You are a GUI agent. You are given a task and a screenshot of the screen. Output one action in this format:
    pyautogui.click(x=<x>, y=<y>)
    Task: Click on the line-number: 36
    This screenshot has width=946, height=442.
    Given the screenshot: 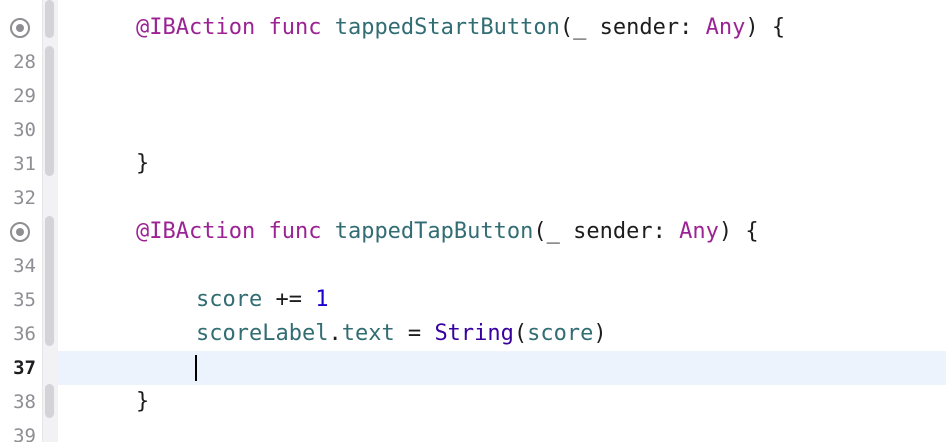 What is the action you would take?
    pyautogui.click(x=24, y=334)
    